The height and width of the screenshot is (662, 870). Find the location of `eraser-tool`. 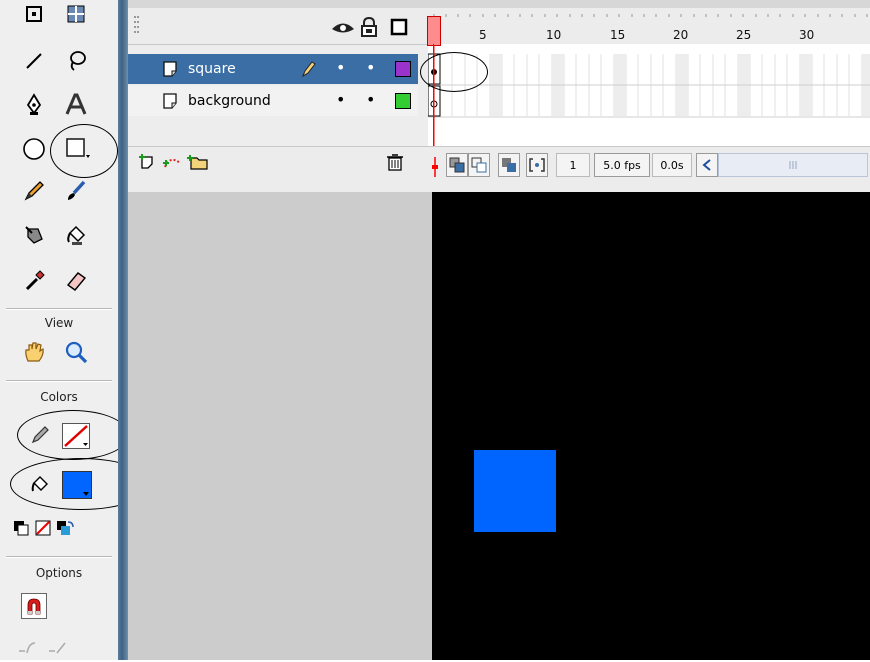

eraser-tool is located at coordinates (76, 281).